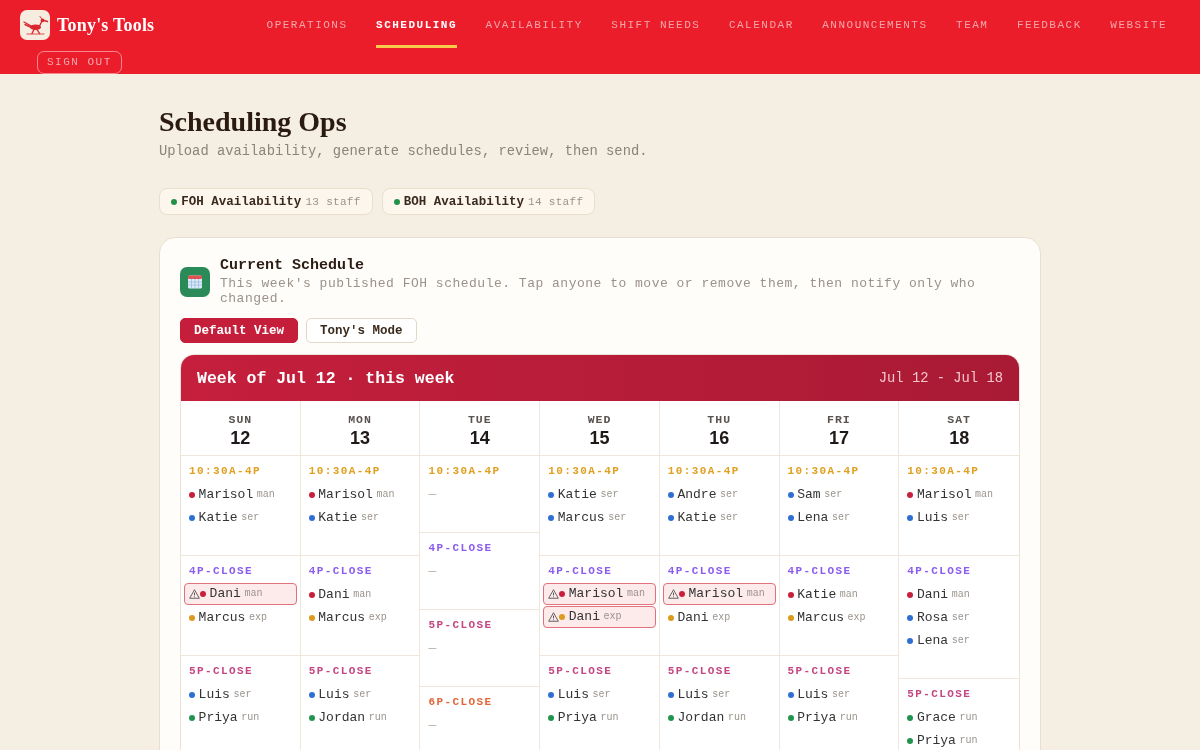  I want to click on card-title: Current Schedule, so click(293, 266).